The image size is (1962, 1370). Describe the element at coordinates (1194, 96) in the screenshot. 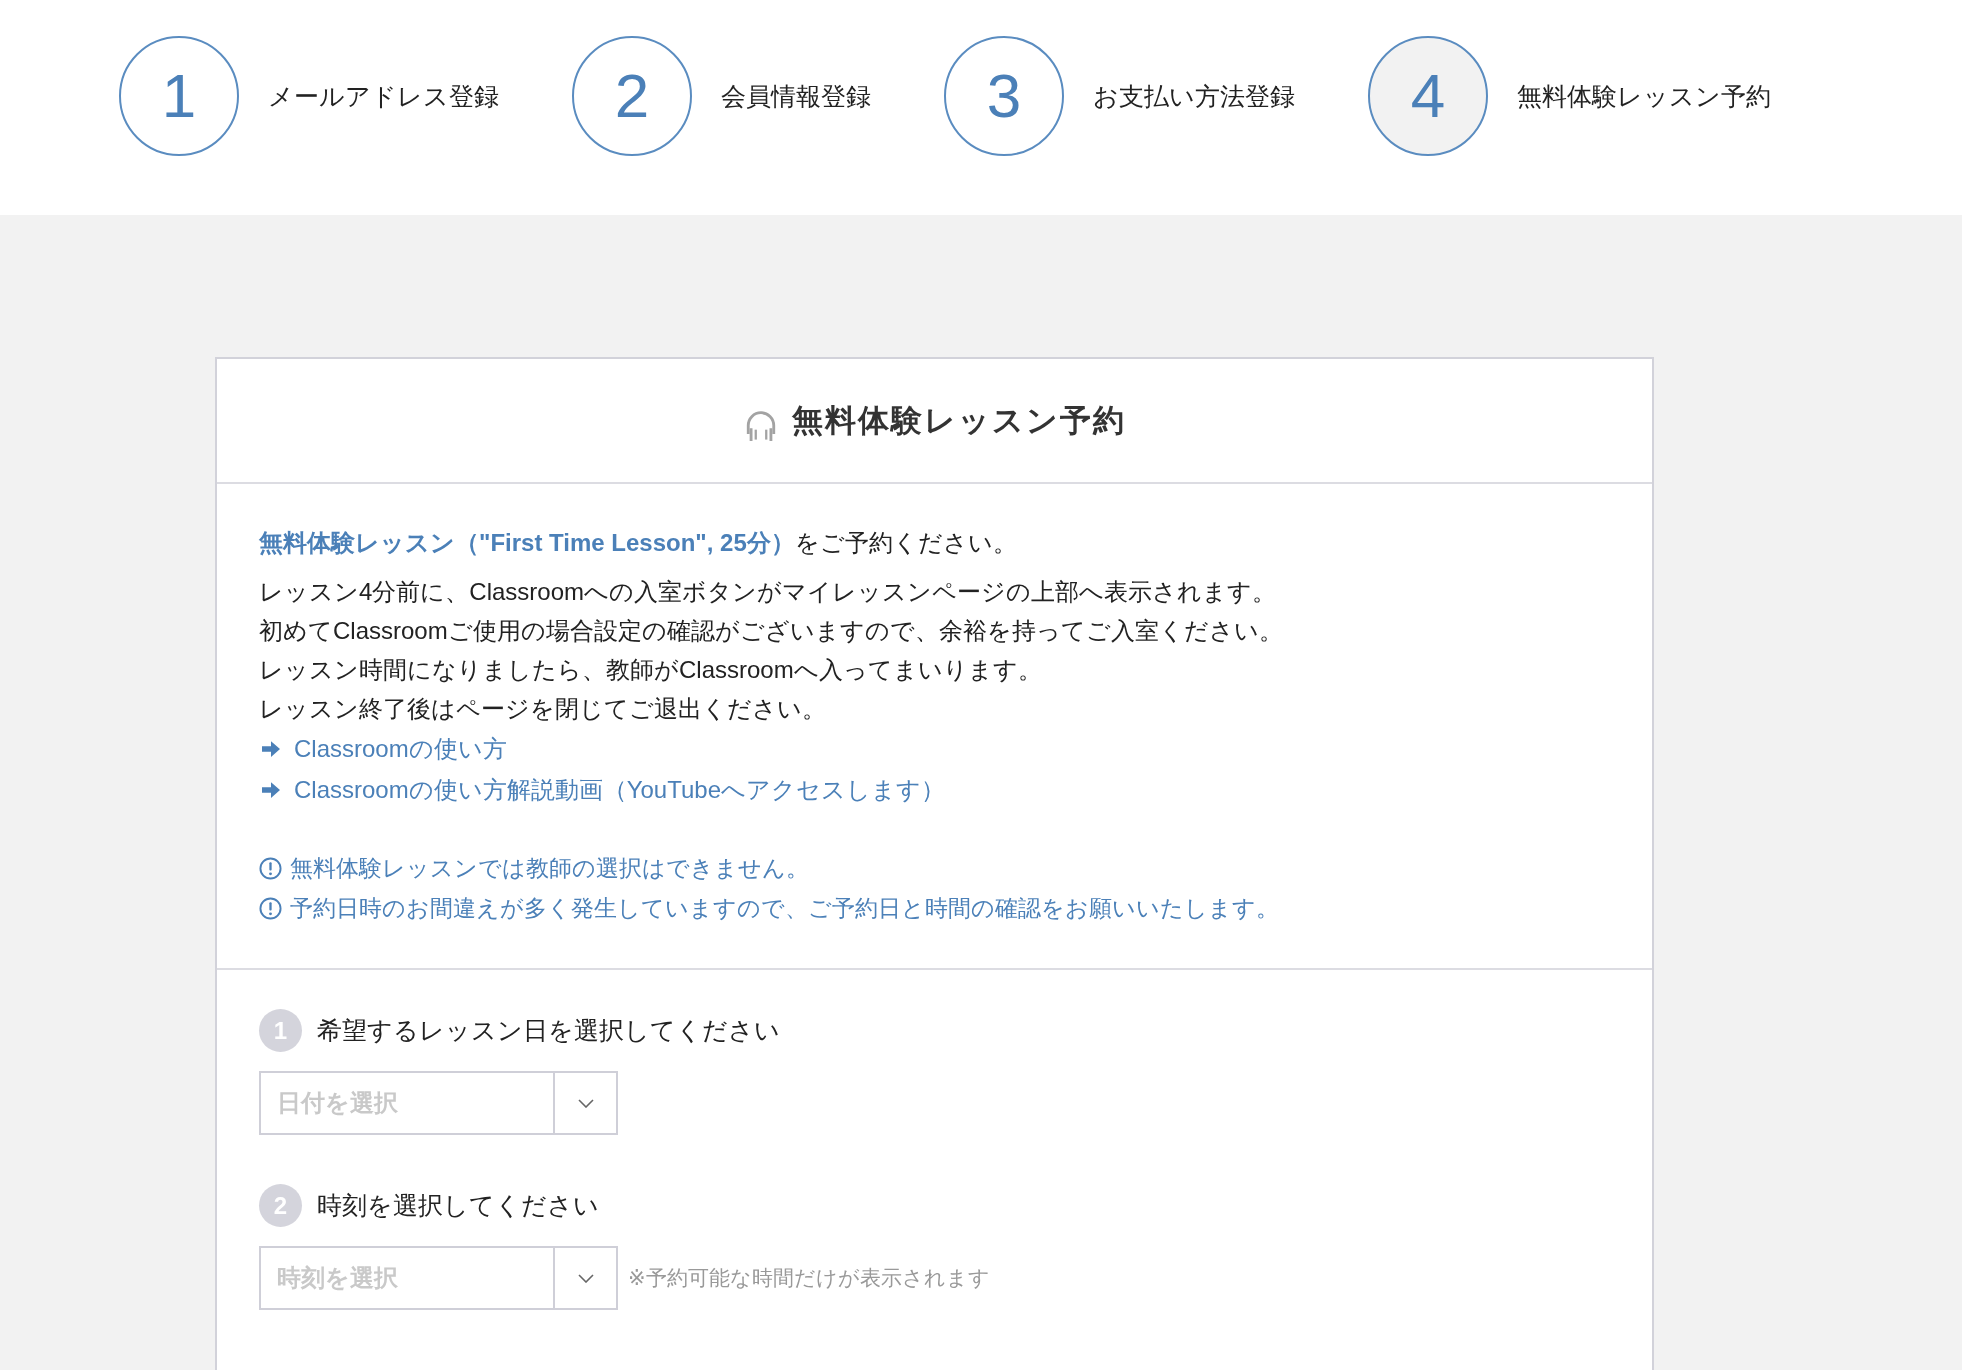

I see `step-label: お支払い方法登録` at that location.